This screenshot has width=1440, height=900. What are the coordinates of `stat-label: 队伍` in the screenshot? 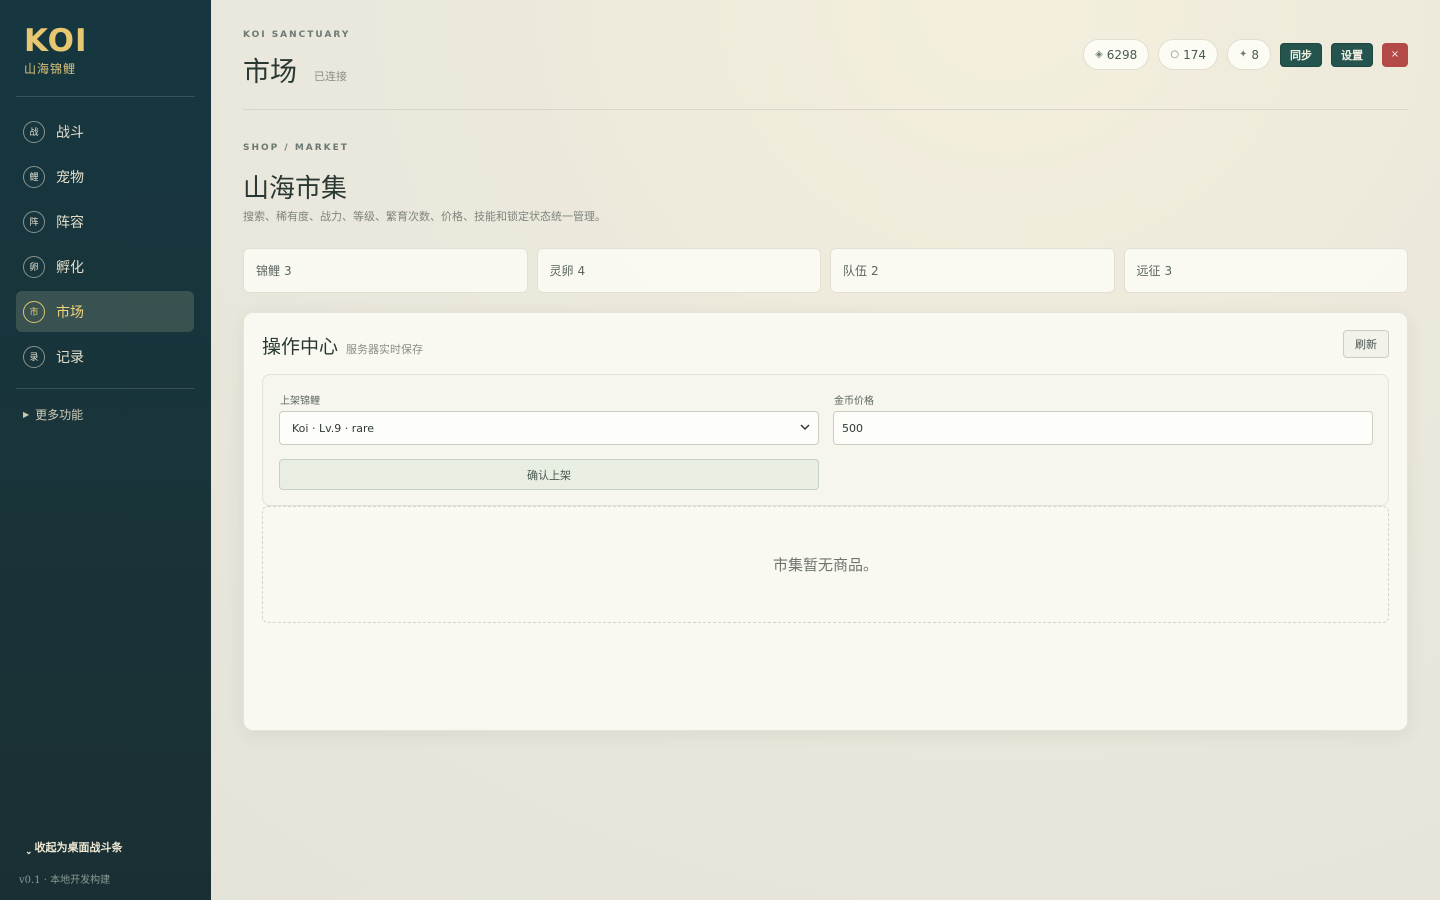 It's located at (855, 271).